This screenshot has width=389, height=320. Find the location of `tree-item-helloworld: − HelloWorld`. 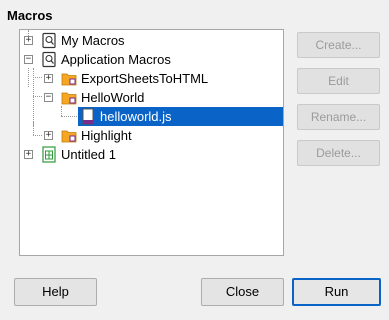

tree-item-helloworld: − HelloWorld is located at coordinates (151, 97).